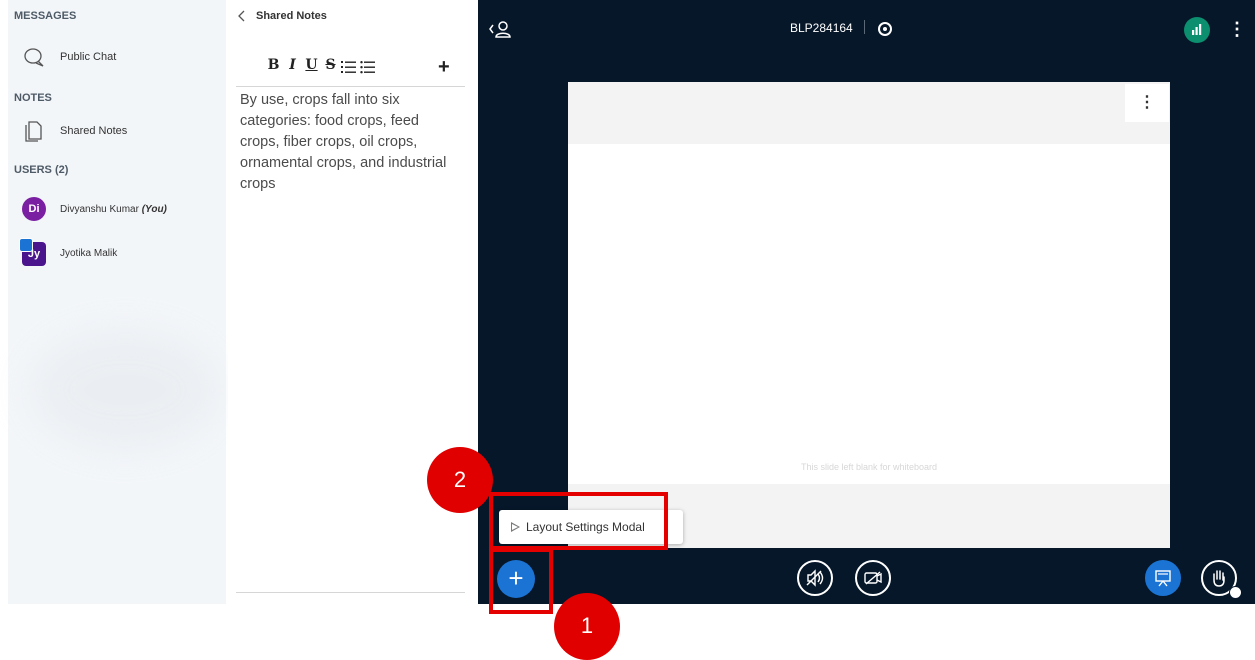  I want to click on mute-audio-button, so click(815, 578).